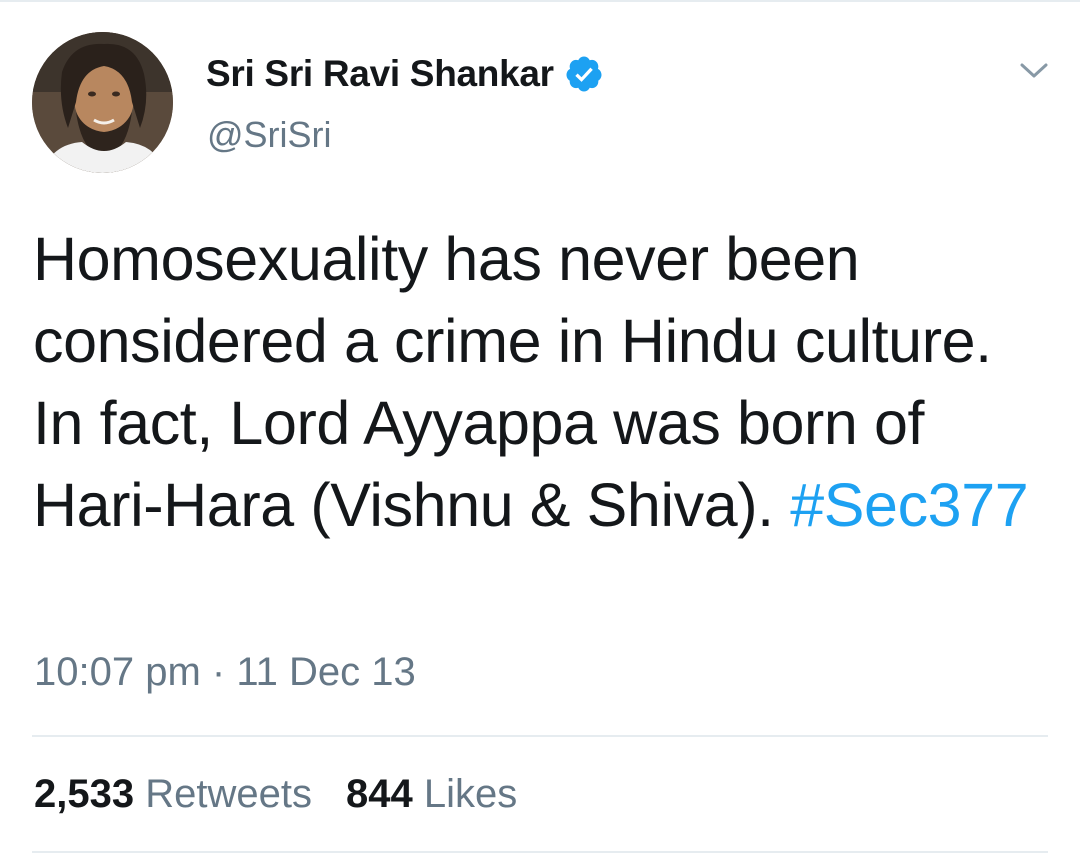  What do you see at coordinates (117, 672) in the screenshot?
I see `tweet-time: 10:07 pm` at bounding box center [117, 672].